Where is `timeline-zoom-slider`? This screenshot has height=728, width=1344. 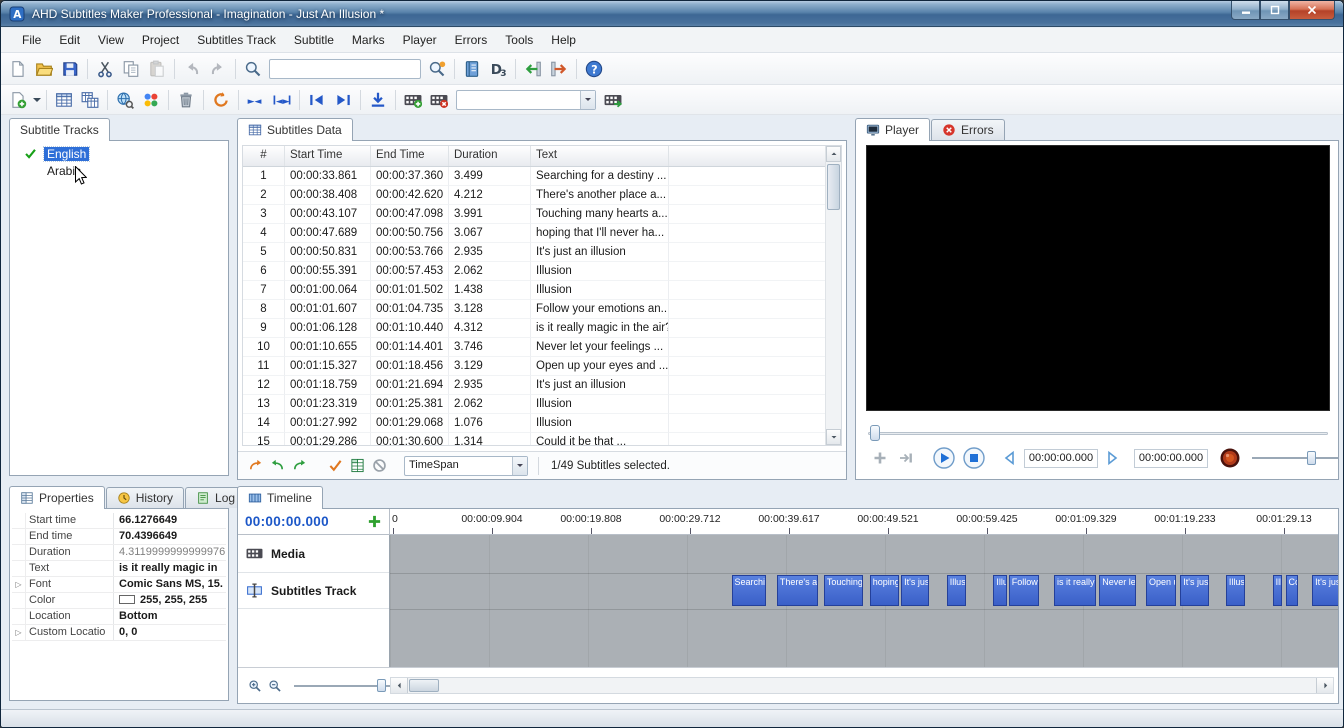 timeline-zoom-slider is located at coordinates (342, 686).